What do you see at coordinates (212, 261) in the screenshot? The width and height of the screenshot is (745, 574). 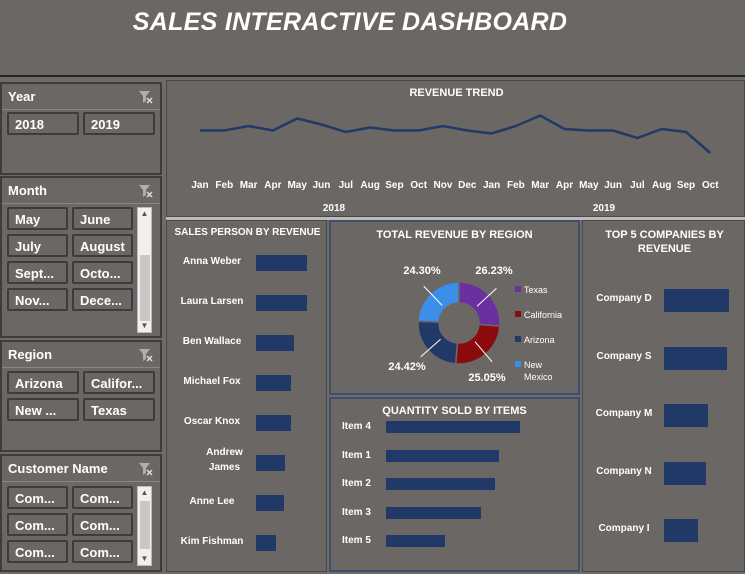 I see `sales-person-label: Anna Weber` at bounding box center [212, 261].